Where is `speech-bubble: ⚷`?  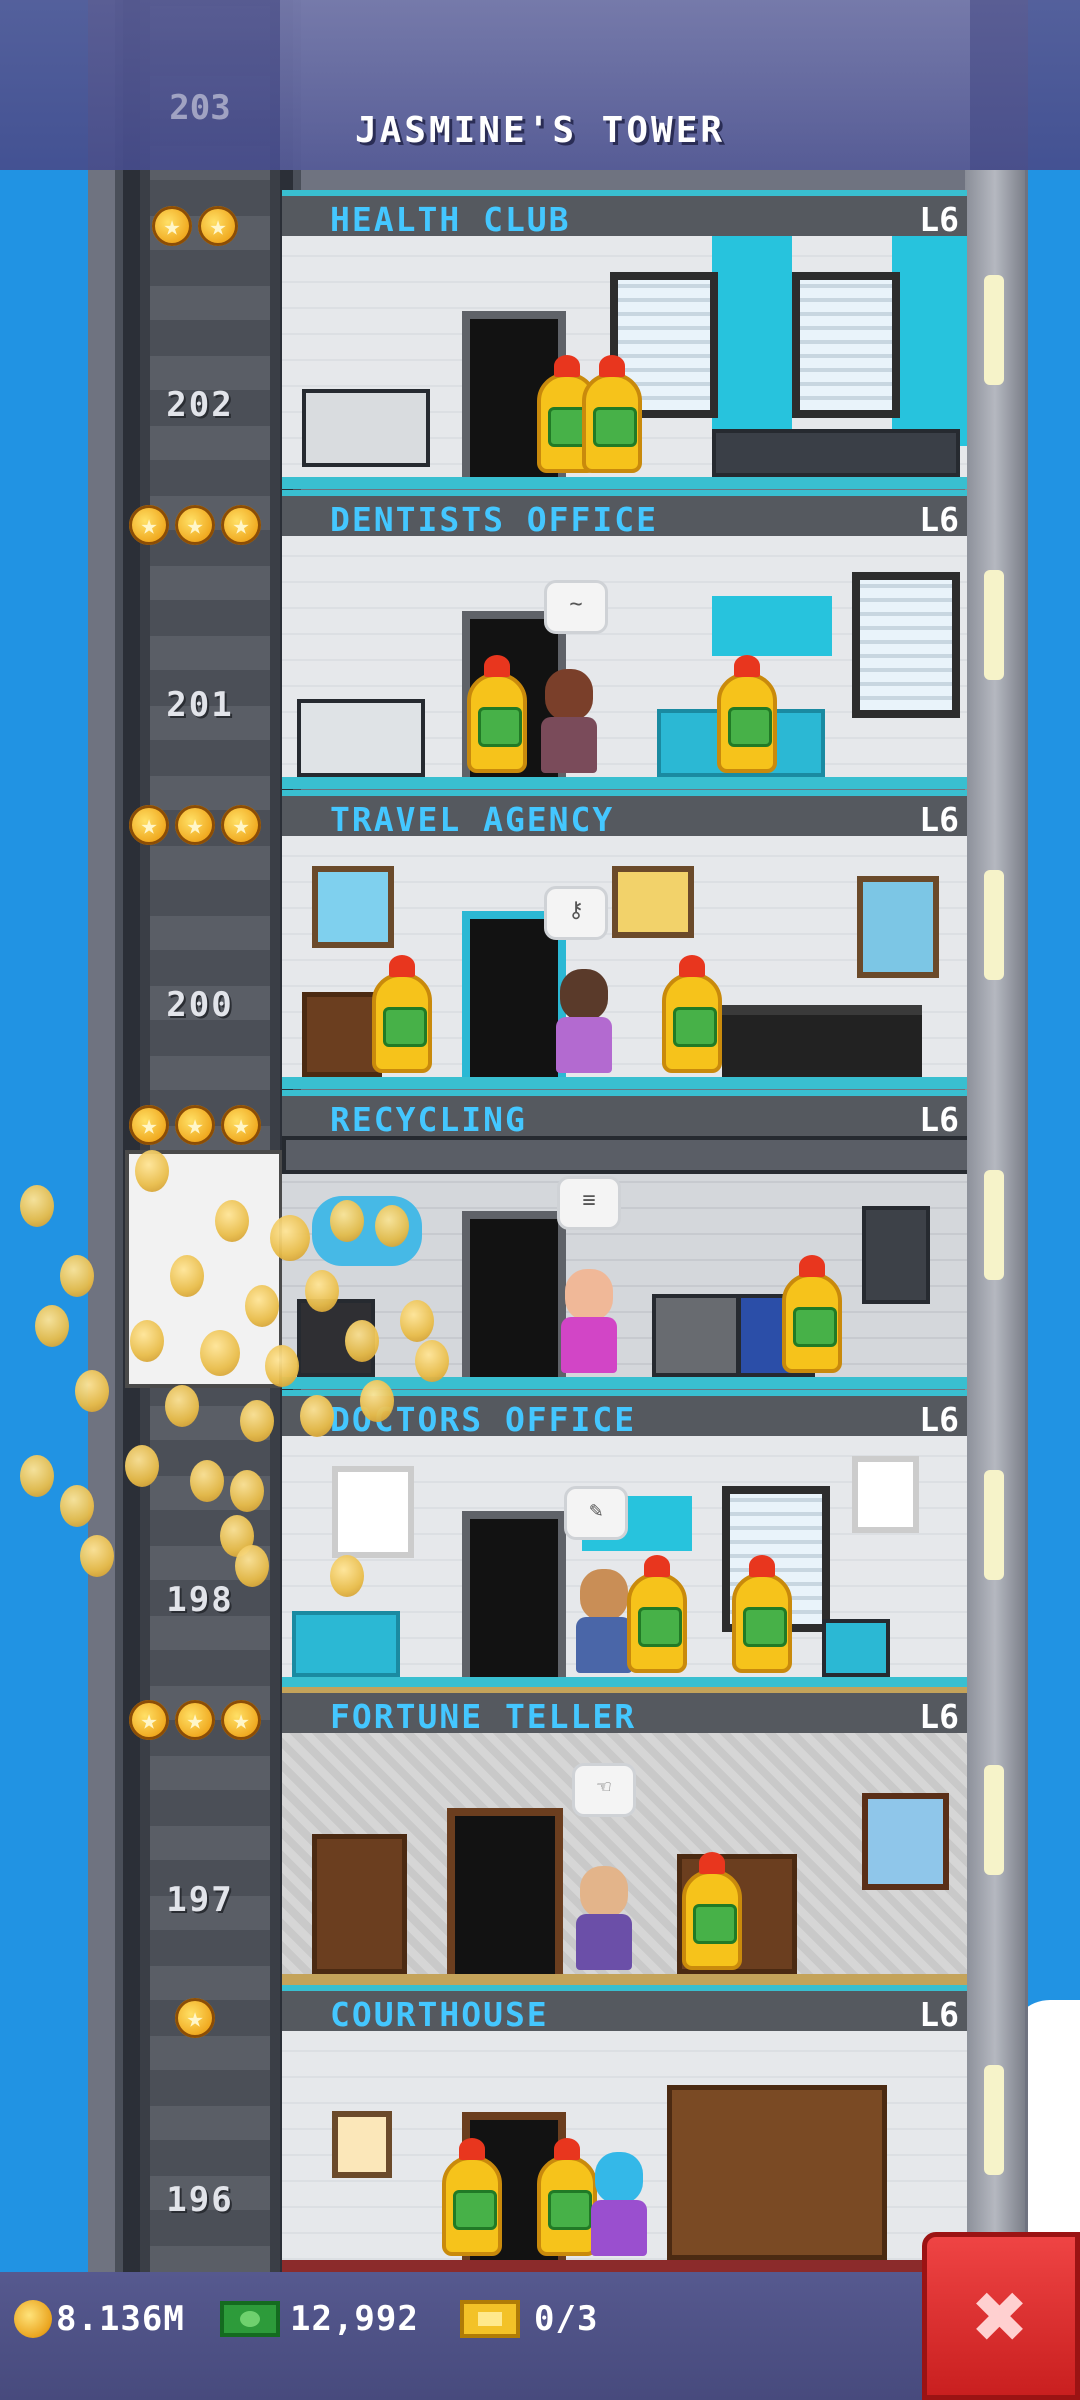 speech-bubble: ⚷ is located at coordinates (576, 913).